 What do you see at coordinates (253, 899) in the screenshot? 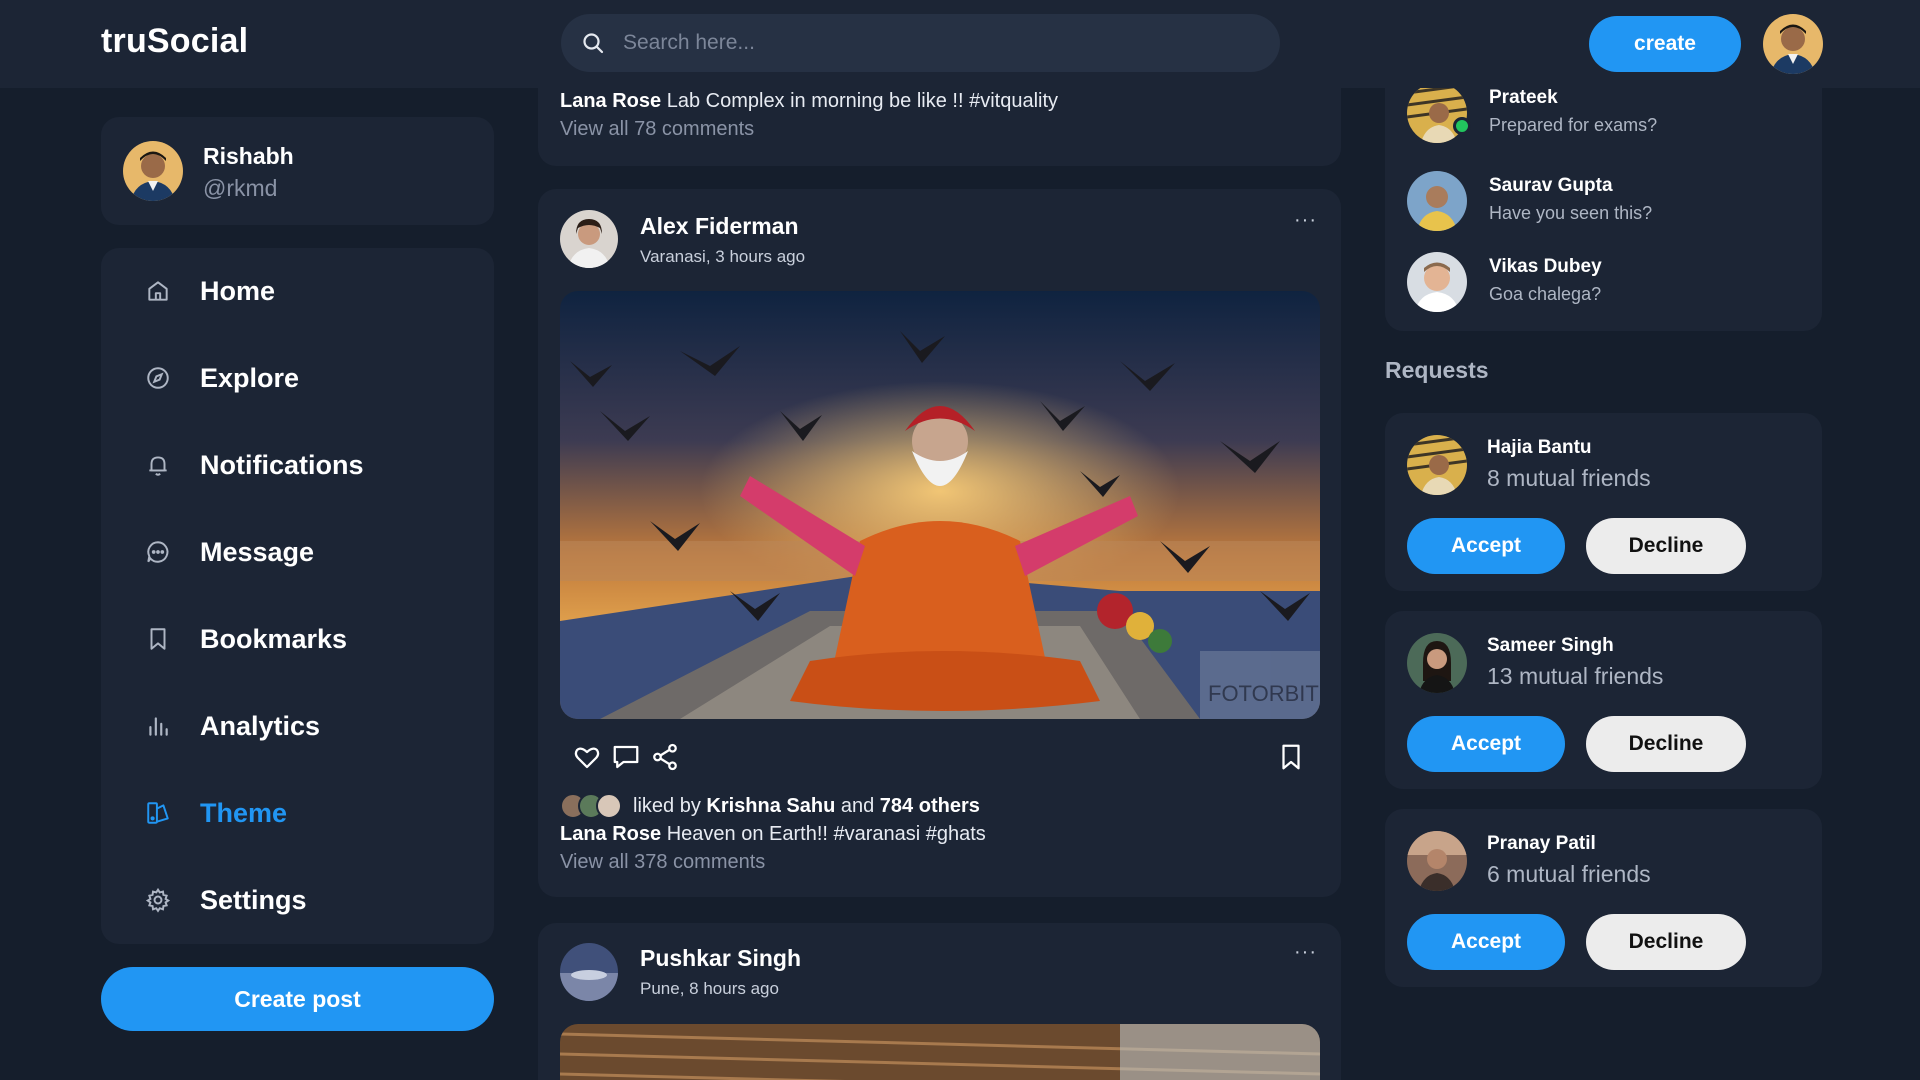
I see `sidebar-item-label: Settings` at bounding box center [253, 899].